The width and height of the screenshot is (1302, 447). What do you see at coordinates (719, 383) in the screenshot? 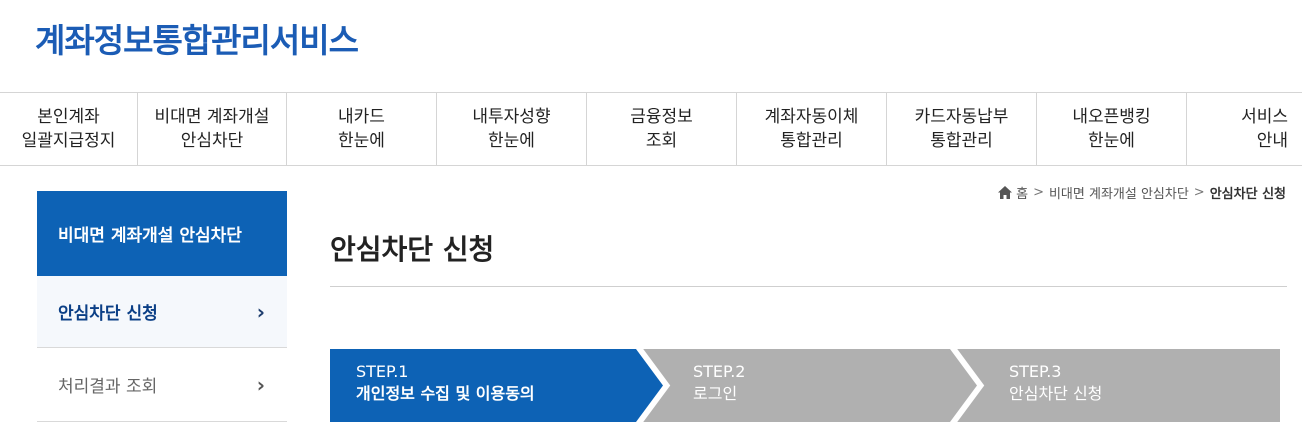
I see `step-2: STEP.2 로그인` at bounding box center [719, 383].